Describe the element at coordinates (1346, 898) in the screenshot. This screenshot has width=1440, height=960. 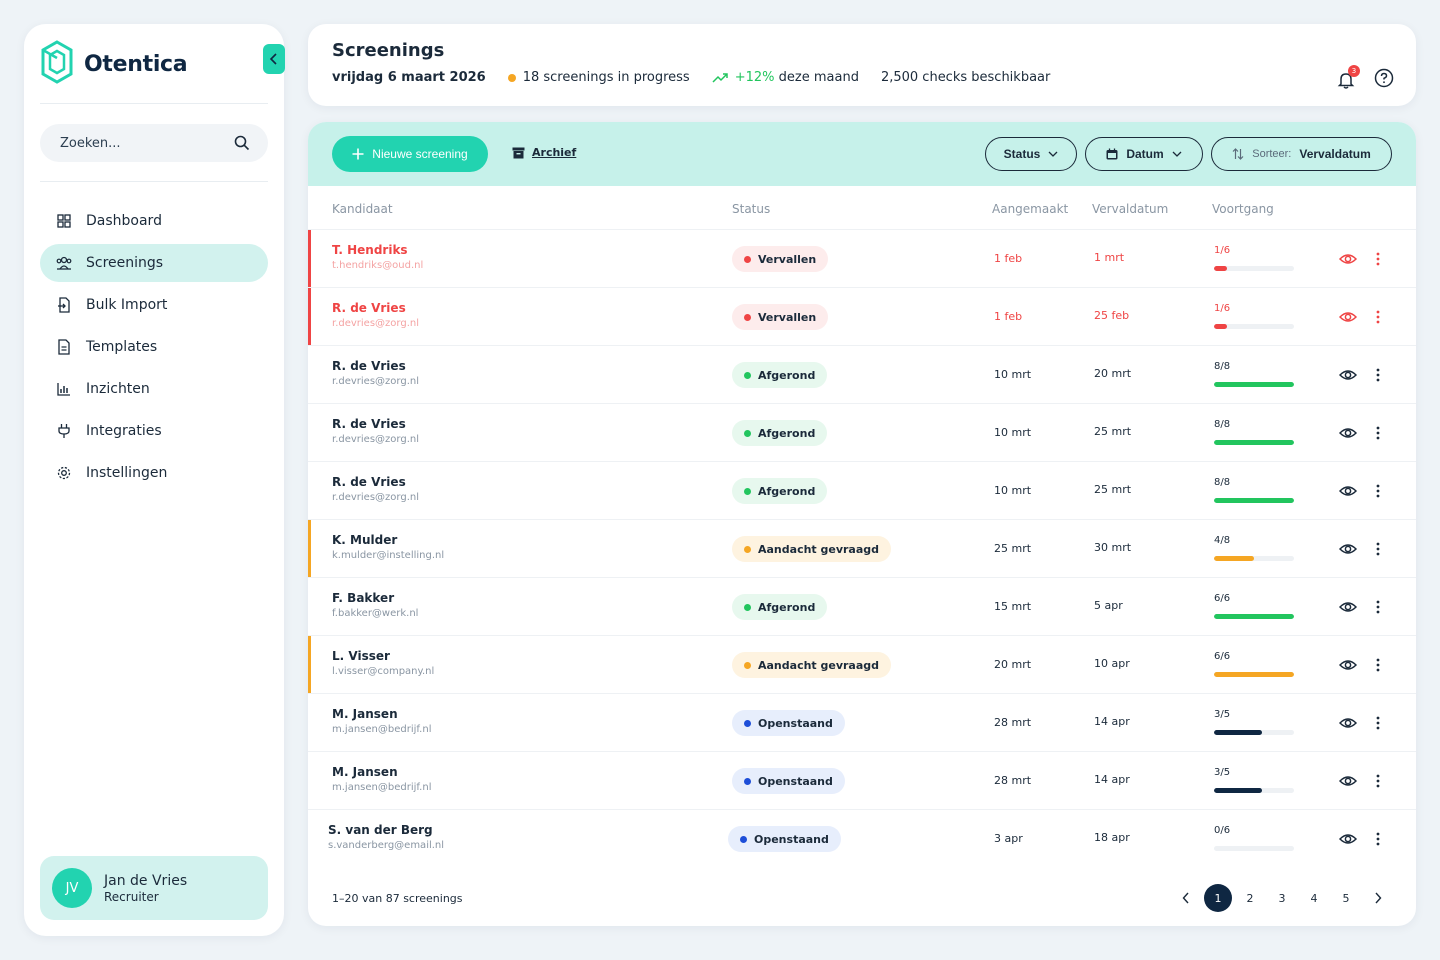
I see `page-button-5: 5` at that location.